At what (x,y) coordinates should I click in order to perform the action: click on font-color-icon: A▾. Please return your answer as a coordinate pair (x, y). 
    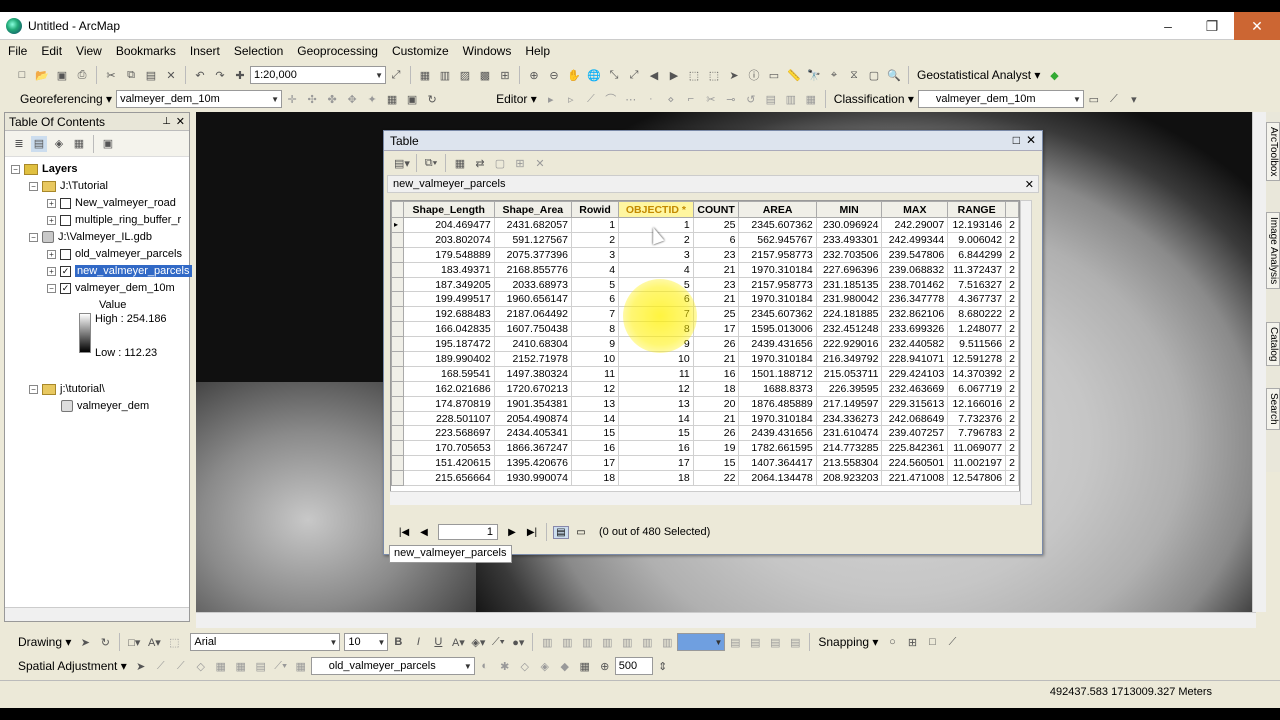
    Looking at the image, I should click on (458, 642).